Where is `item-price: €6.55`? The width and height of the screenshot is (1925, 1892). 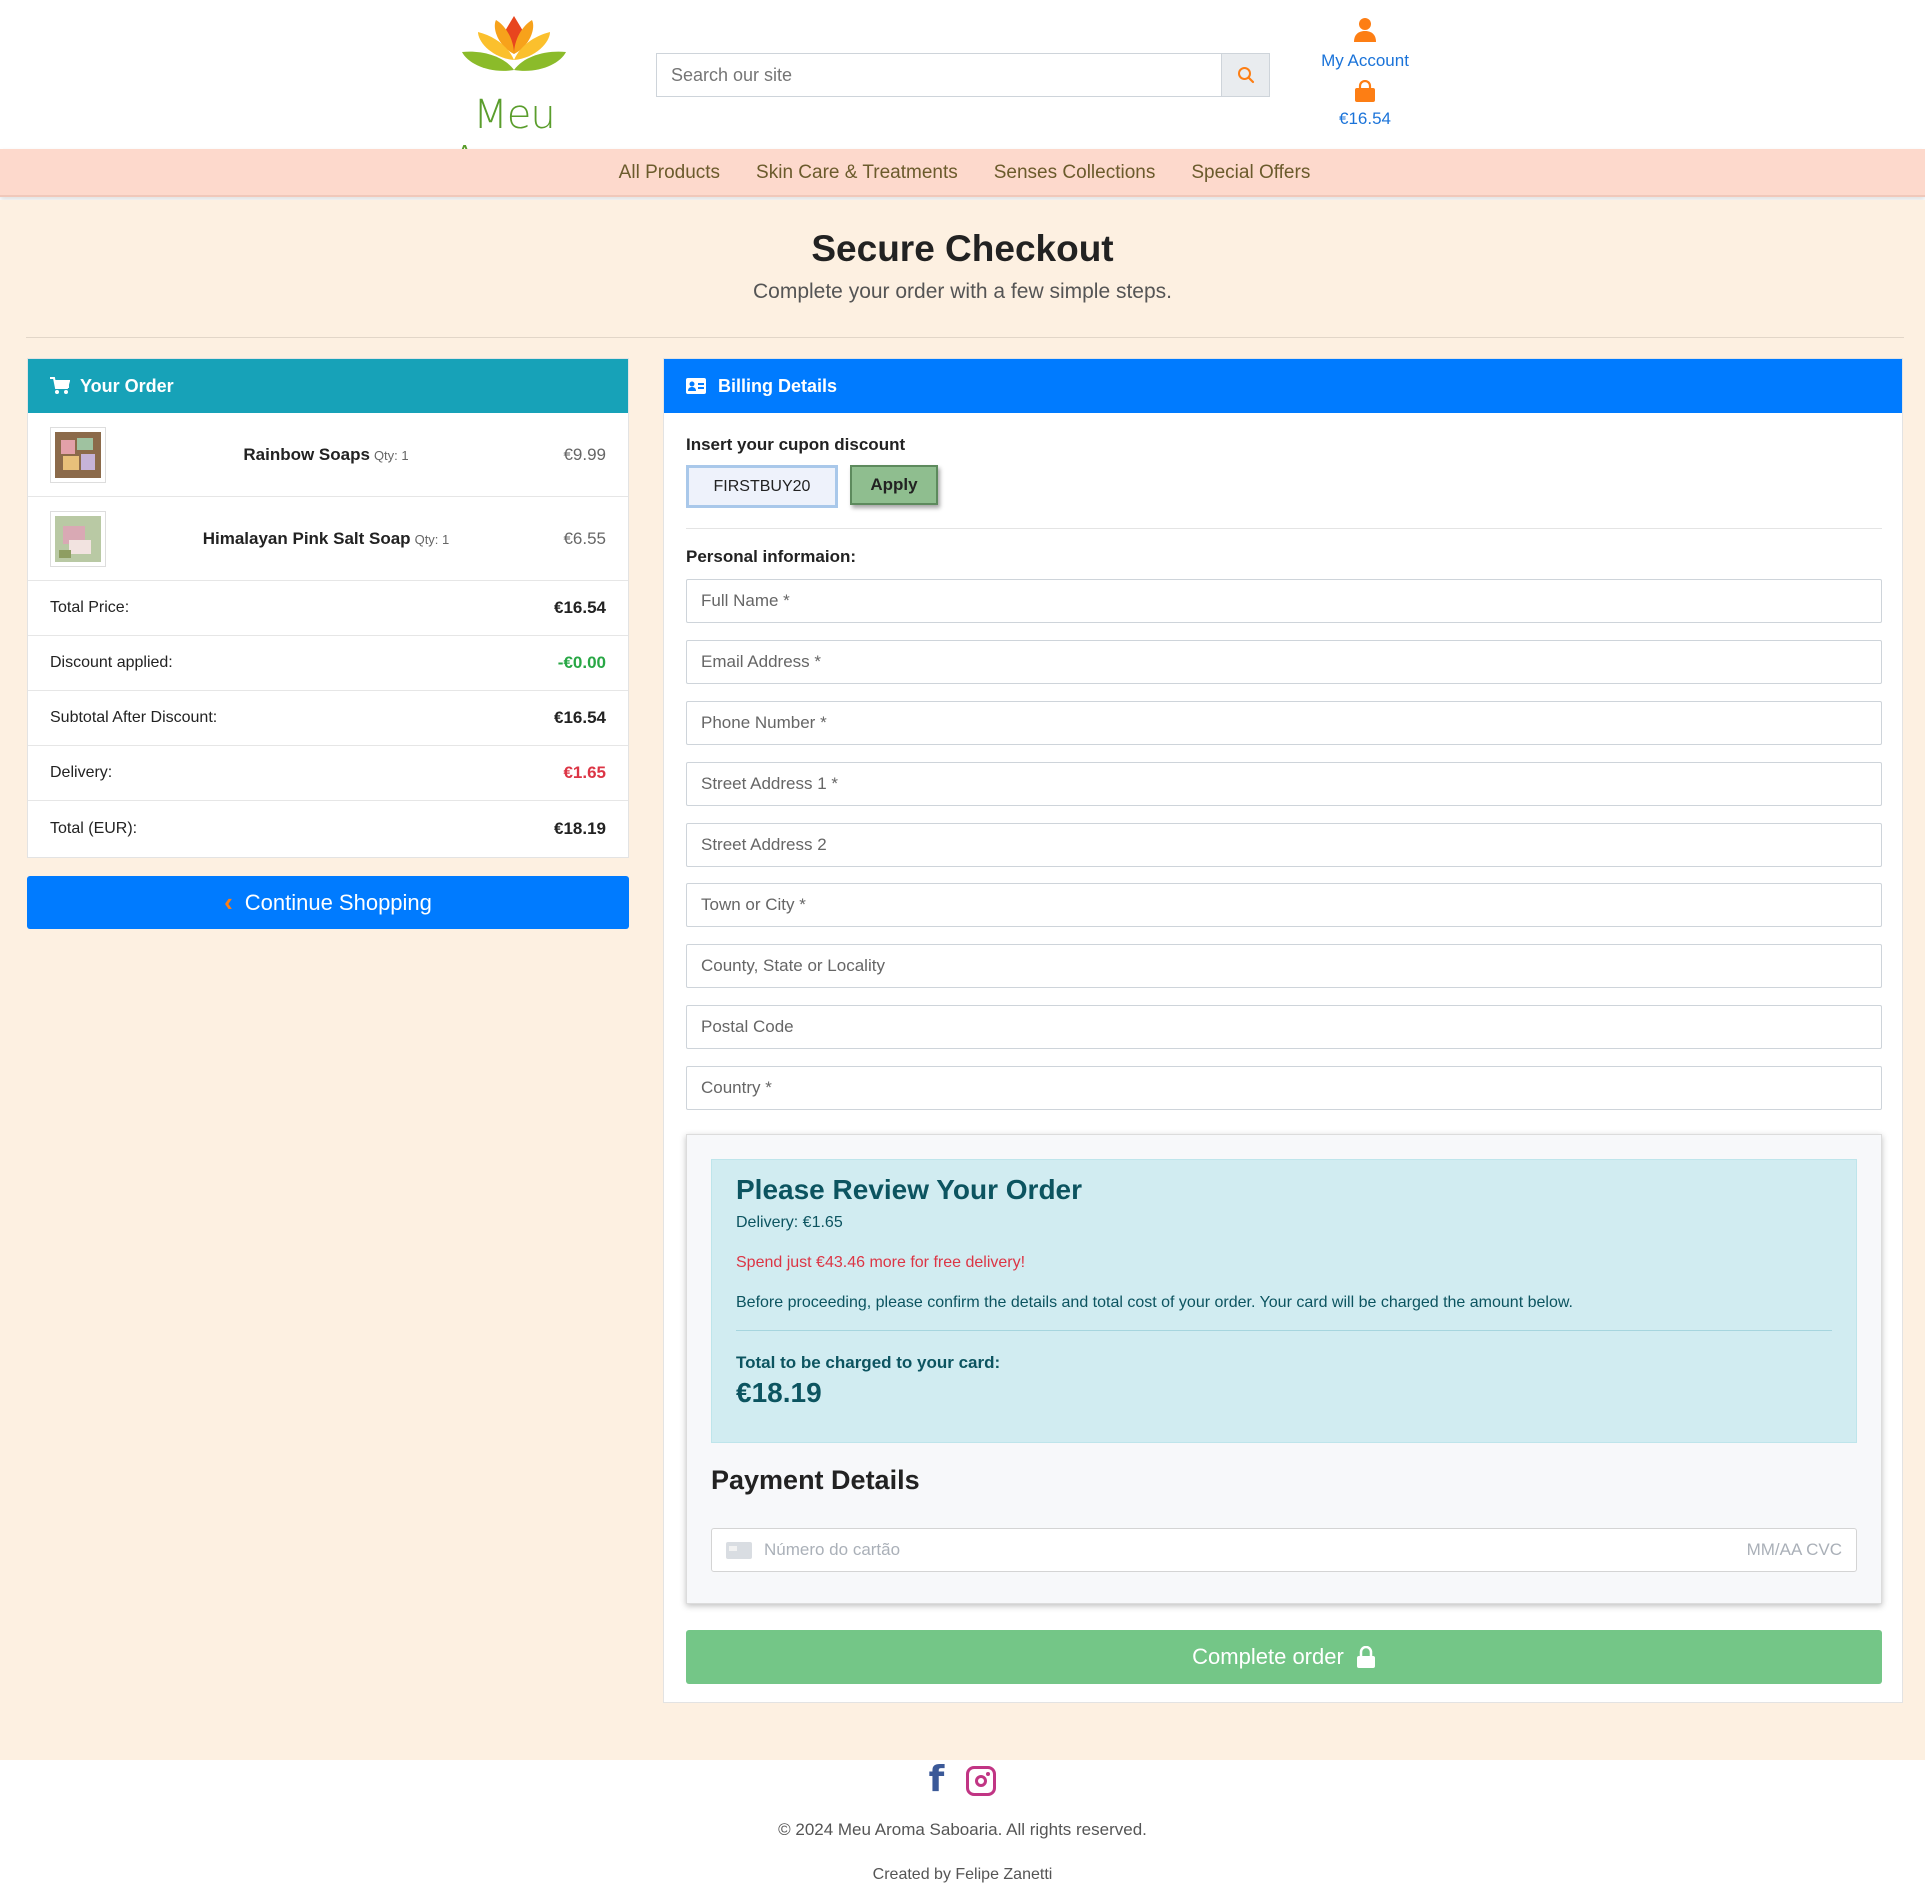 item-price: €6.55 is located at coordinates (584, 538).